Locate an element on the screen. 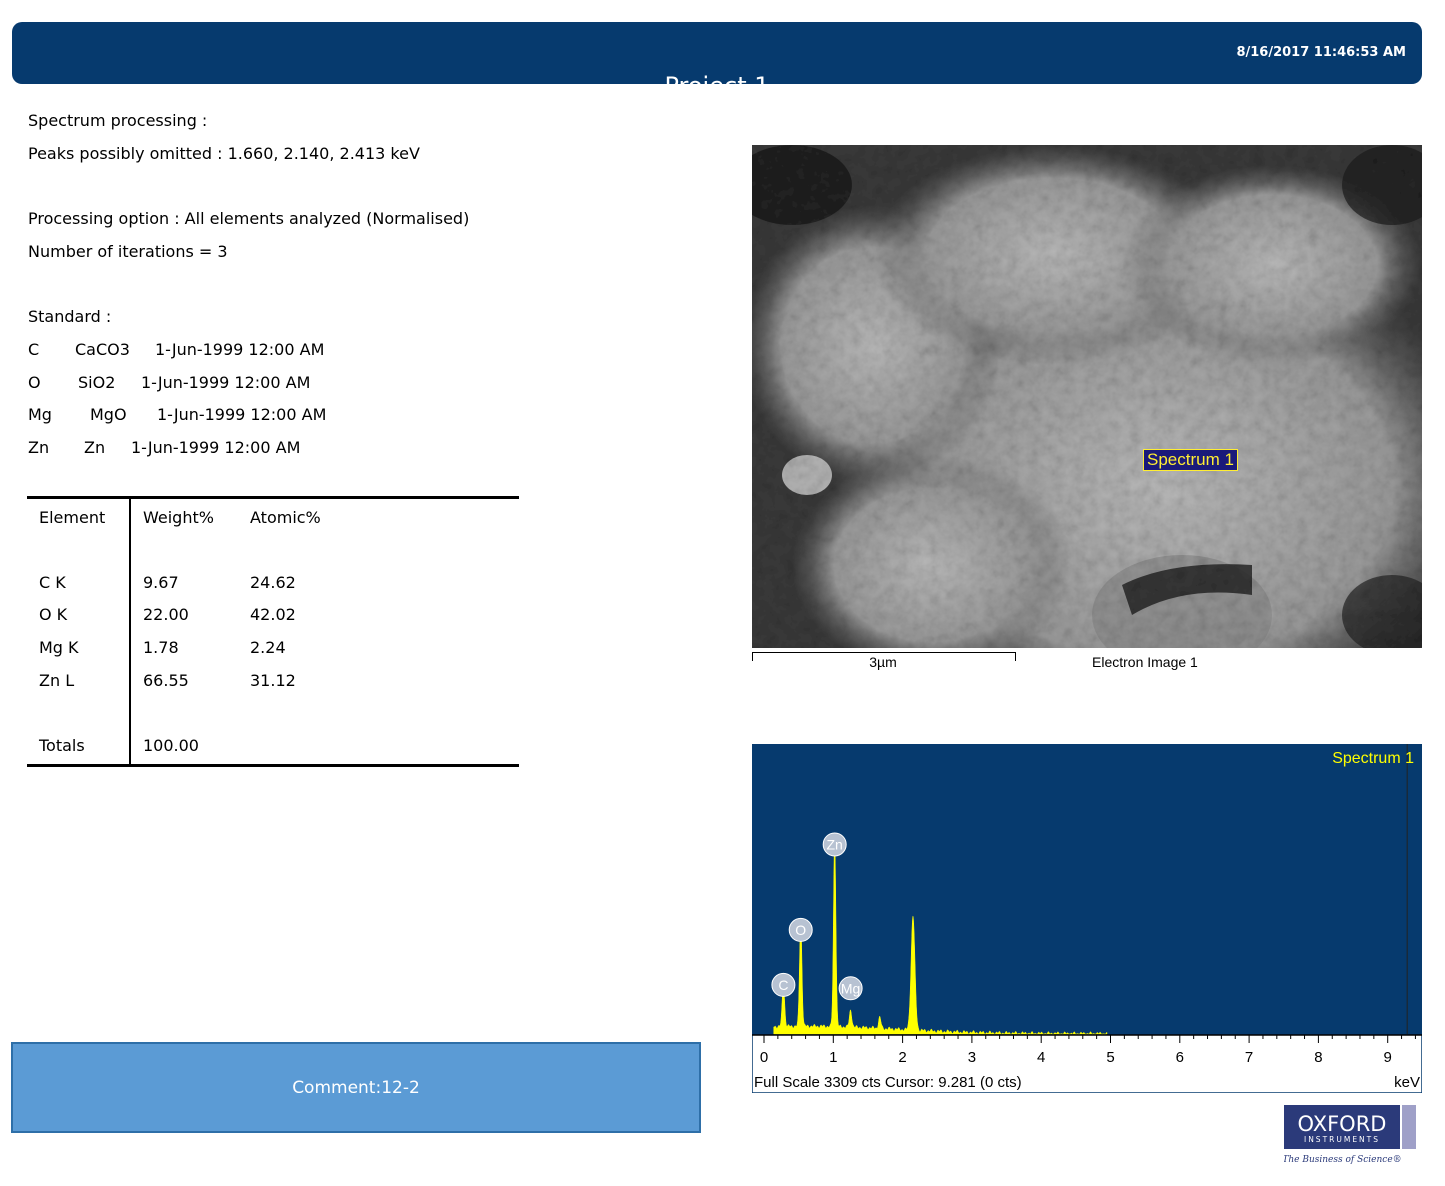 This screenshot has height=1186, width=1445. logo-wordmark: OXFORD is located at coordinates (1342, 1124).